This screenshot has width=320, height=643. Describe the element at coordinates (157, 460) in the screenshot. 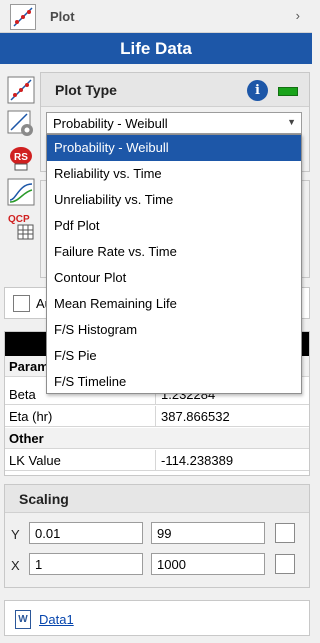

I see `table-row: LK Value -114.238389` at that location.